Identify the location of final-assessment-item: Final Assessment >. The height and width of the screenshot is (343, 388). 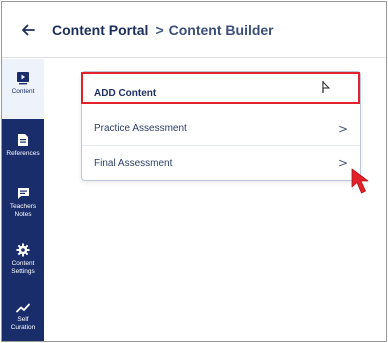
(221, 163).